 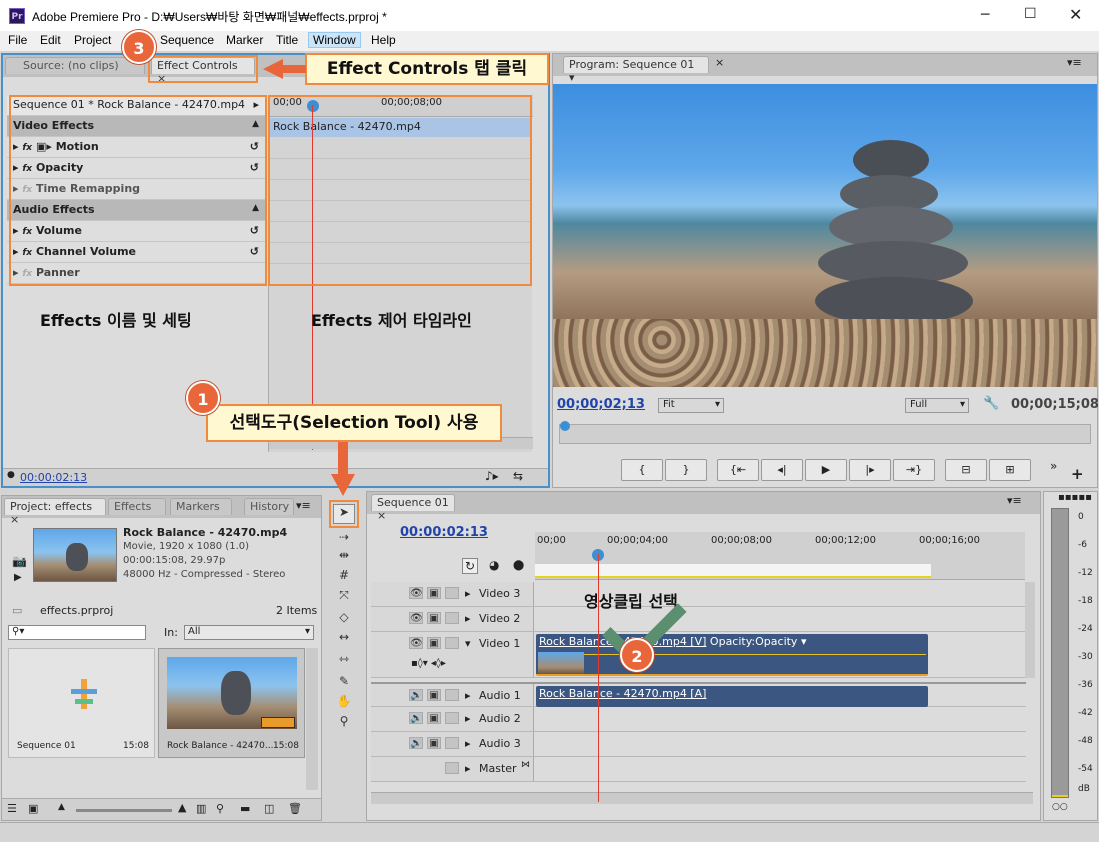 I want to click on mark-in-button: {, so click(x=642, y=470).